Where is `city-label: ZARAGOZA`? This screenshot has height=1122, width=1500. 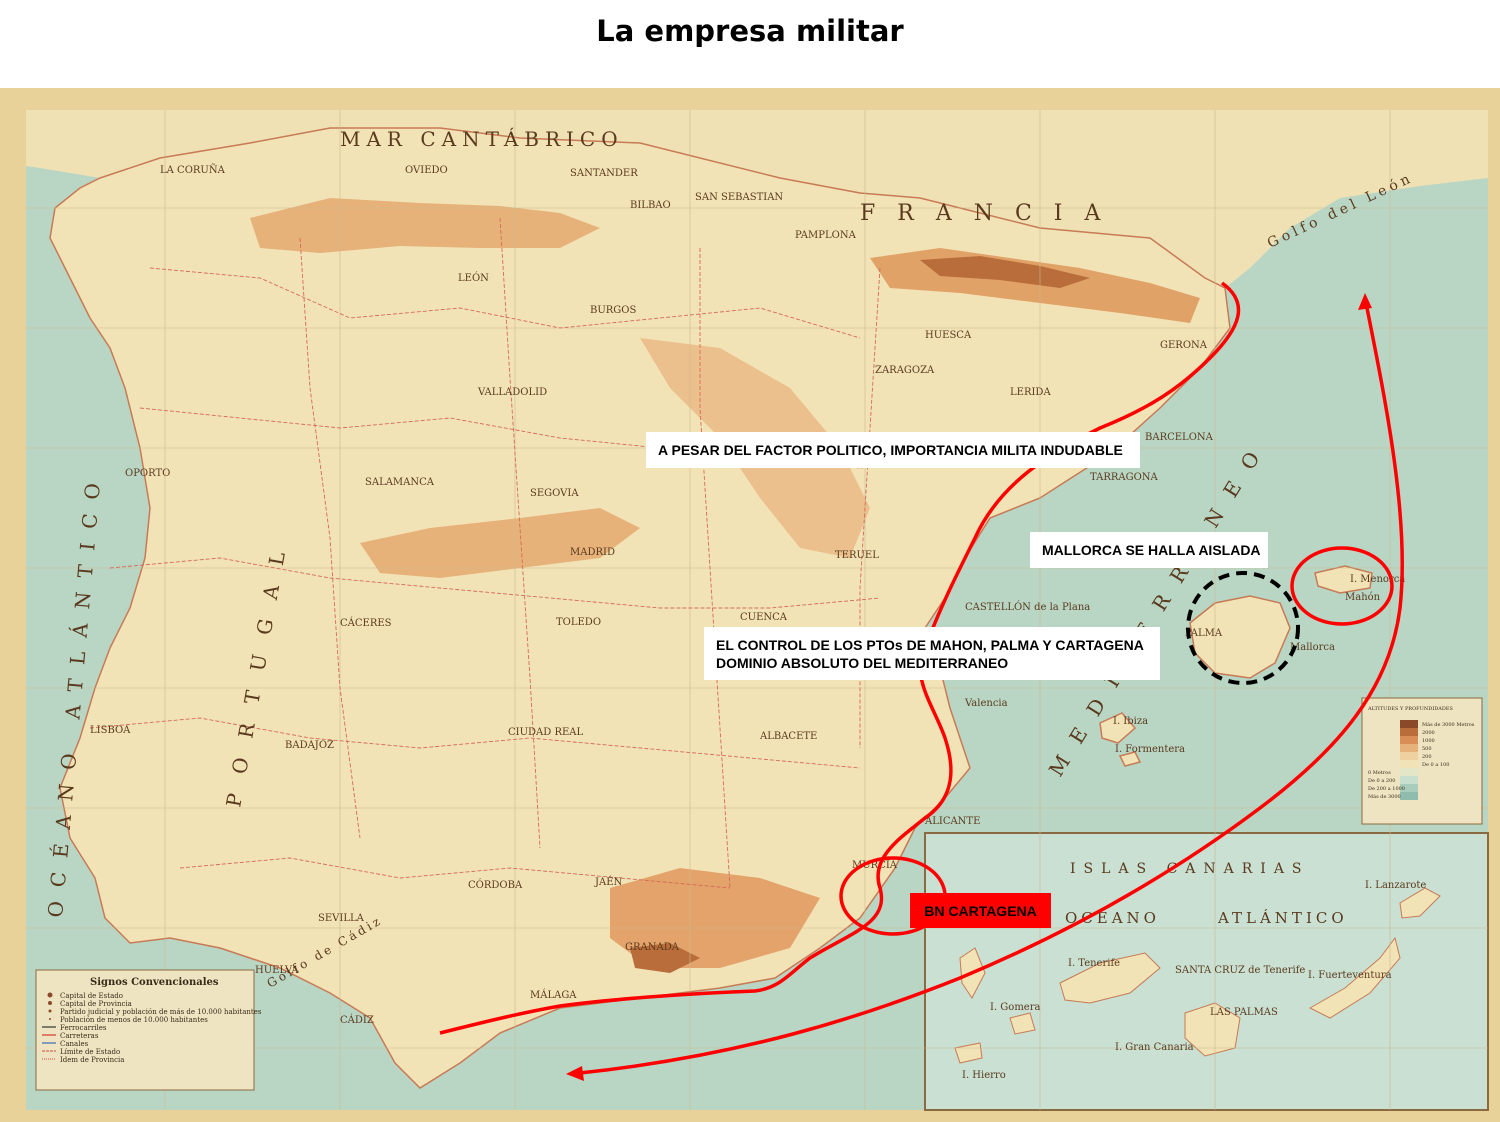
city-label: ZARAGOZA is located at coordinates (905, 370).